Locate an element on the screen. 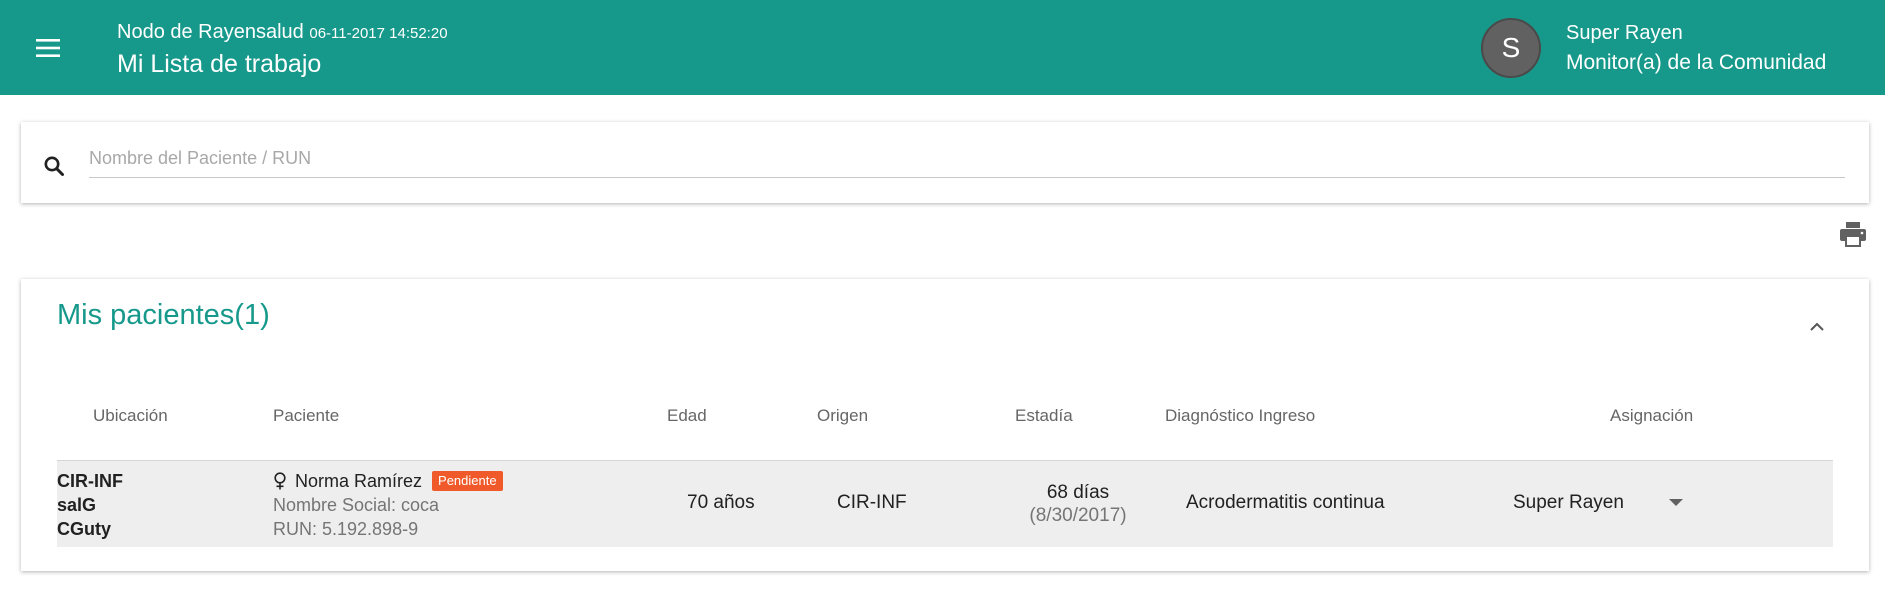  column-header-edad: Edad is located at coordinates (687, 416).